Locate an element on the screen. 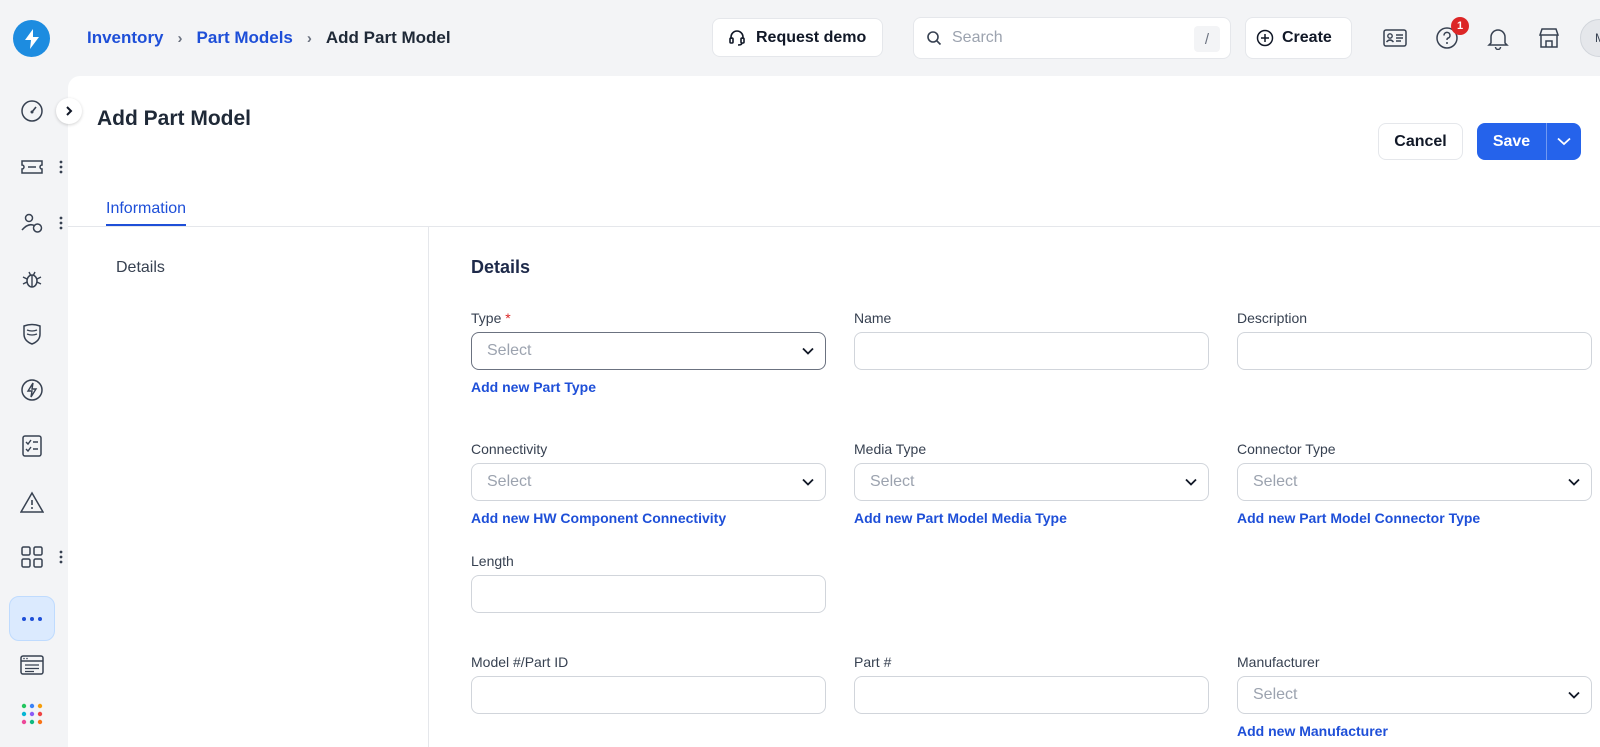 This screenshot has height=747, width=1600. users-icon is located at coordinates (32, 223).